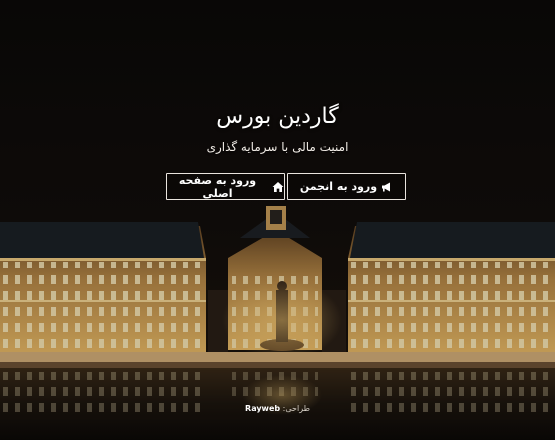  I want to click on site-tagline: امنیت مالی با سرمایه گذاری, so click(277, 147).